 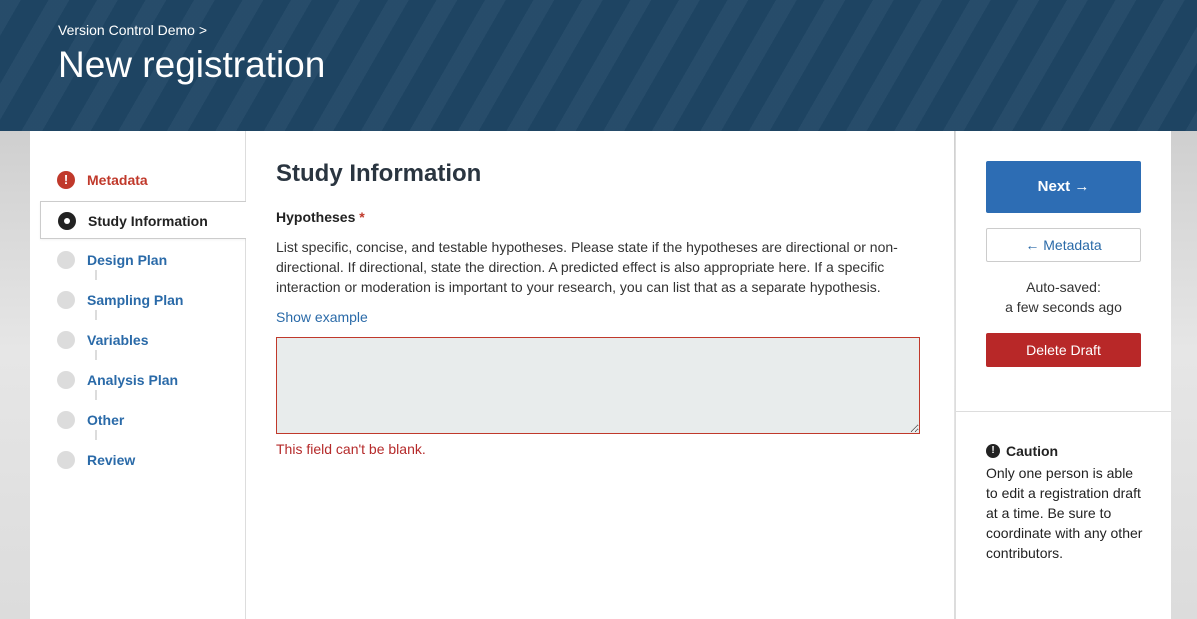 What do you see at coordinates (316, 217) in the screenshot?
I see `field-label-text: Hypotheses` at bounding box center [316, 217].